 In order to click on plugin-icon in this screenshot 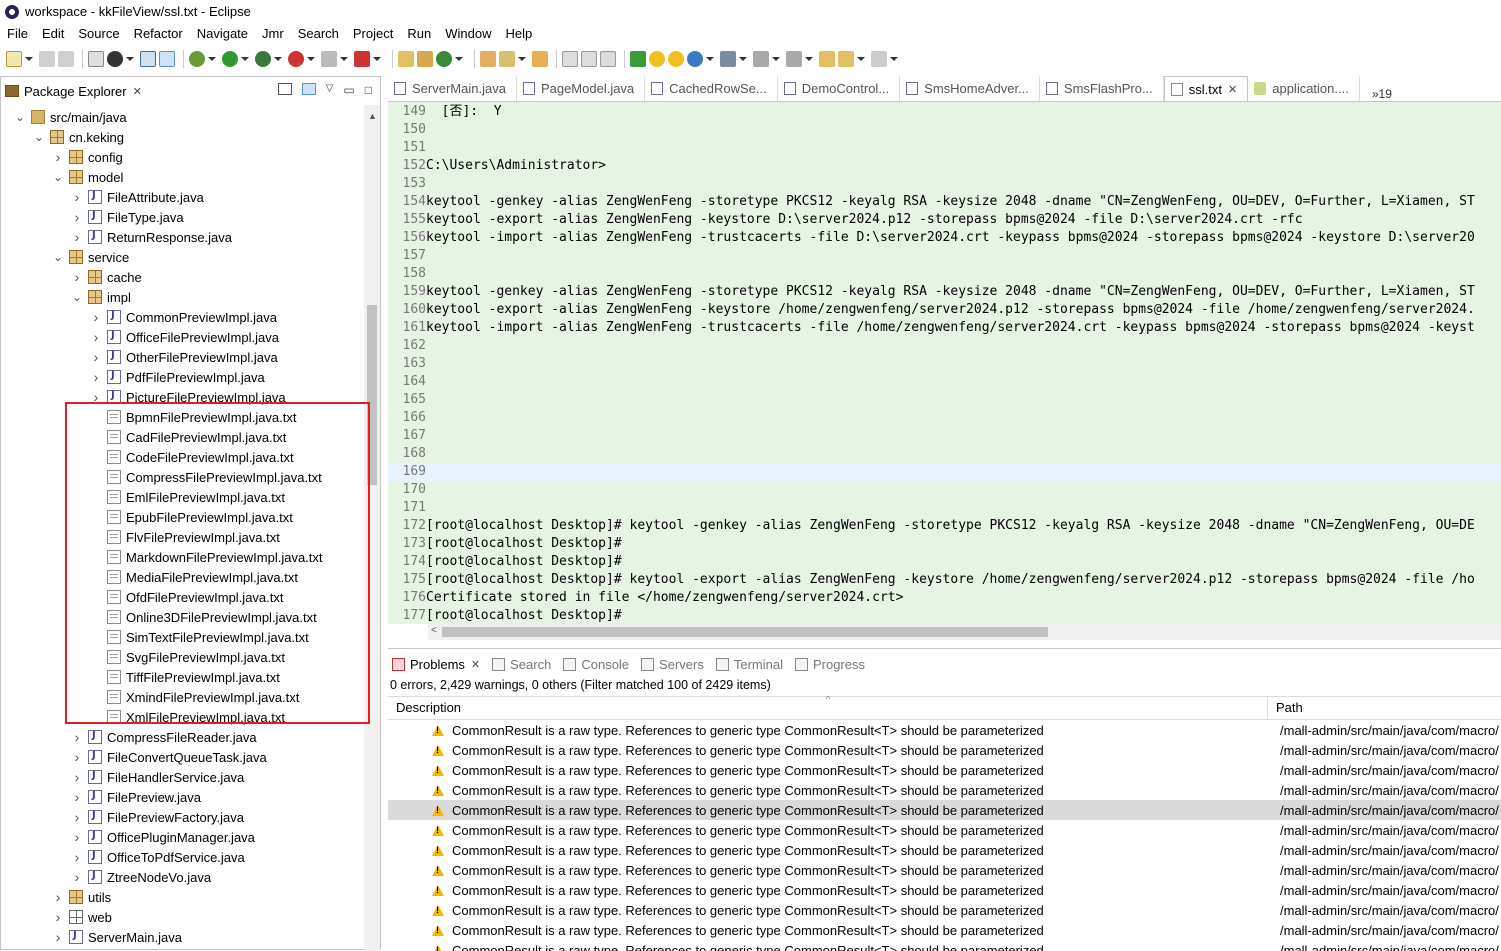, I will do `click(638, 59)`.